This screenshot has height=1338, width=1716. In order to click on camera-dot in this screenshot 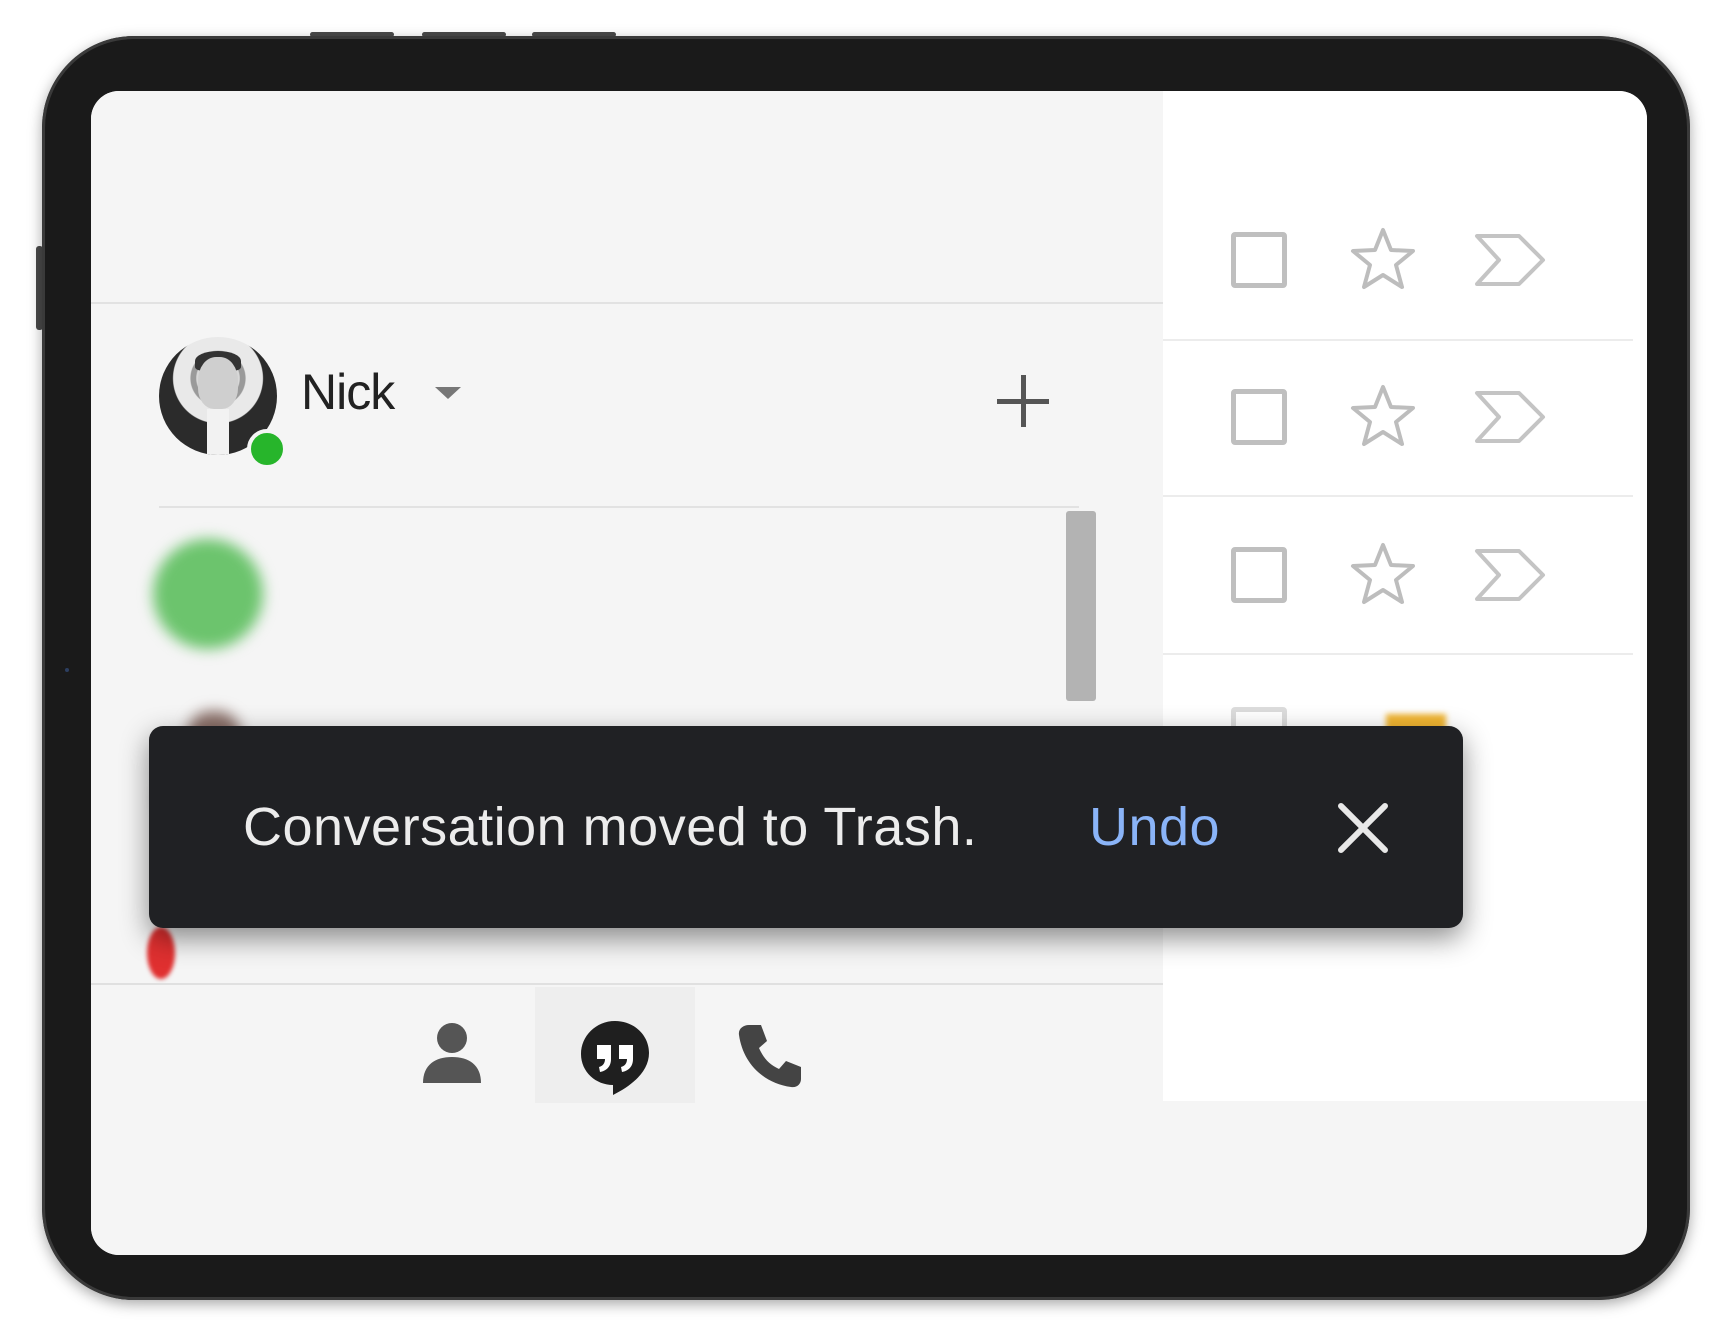, I will do `click(67, 670)`.